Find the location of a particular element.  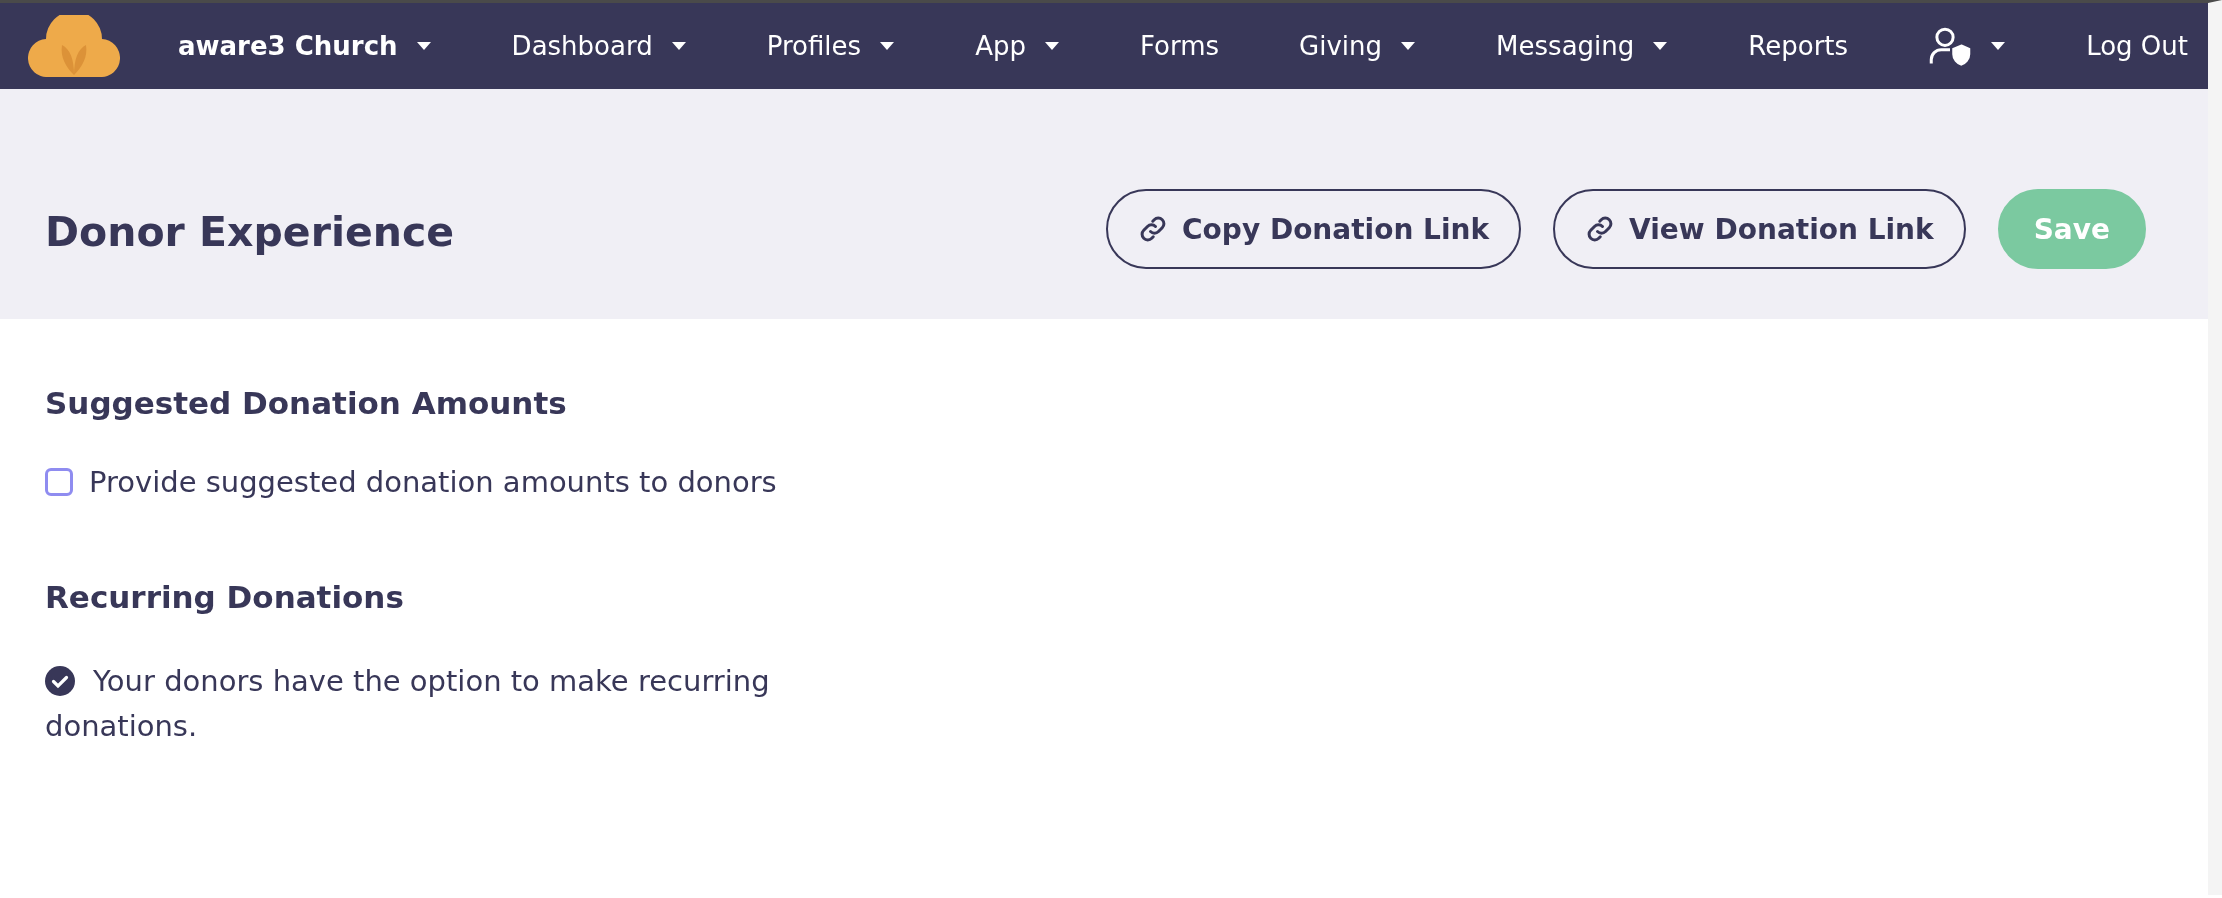

checkbox is located at coordinates (59, 482).